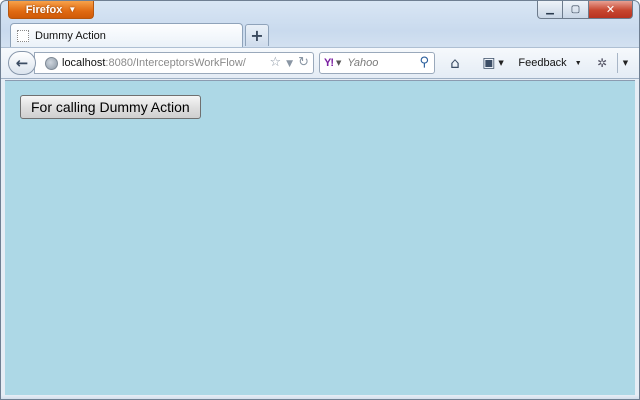 Image resolution: width=640 pixels, height=400 pixels. Describe the element at coordinates (424, 62) in the screenshot. I see `magnifier-icon: ⚲` at that location.